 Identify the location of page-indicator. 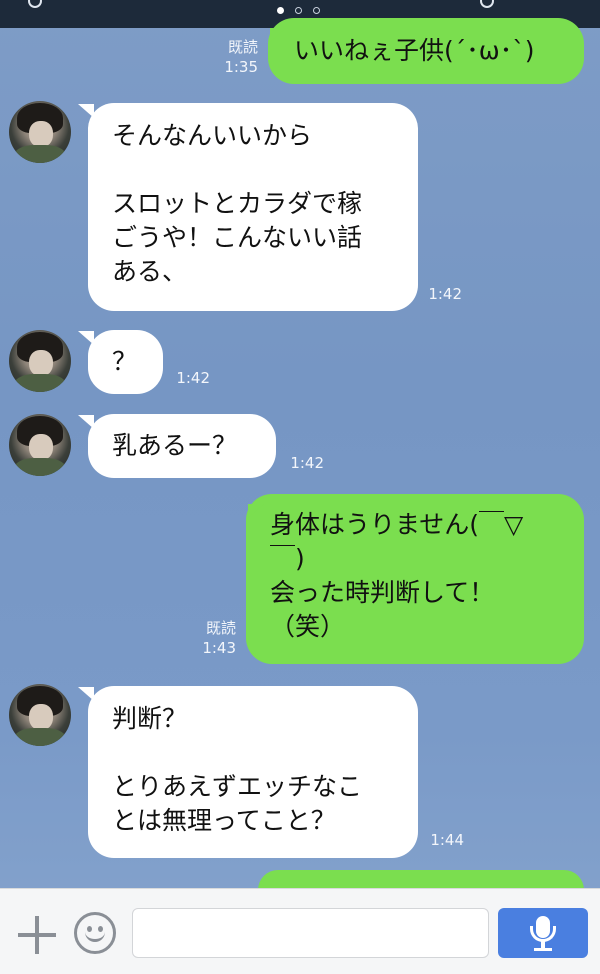
(298, 10).